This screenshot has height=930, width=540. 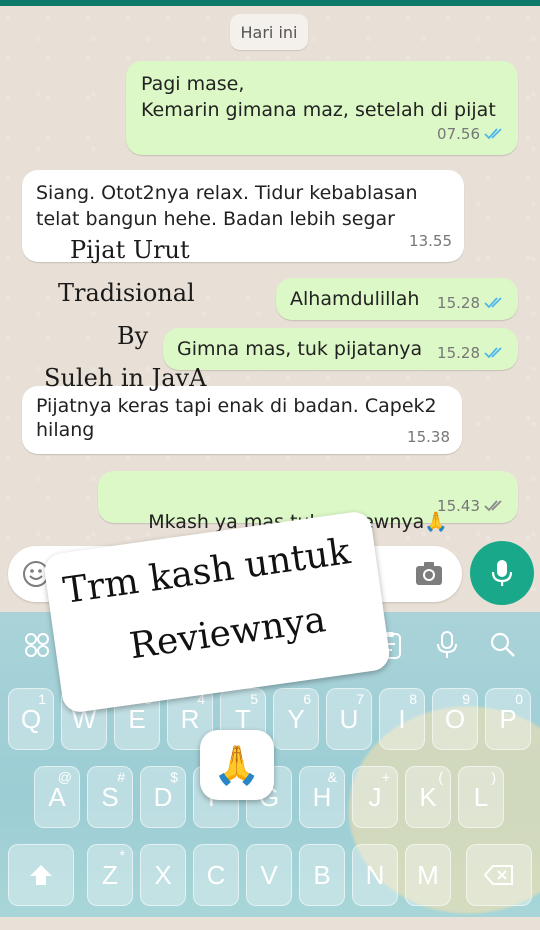 I want to click on key-l: ) L, so click(x=481, y=797).